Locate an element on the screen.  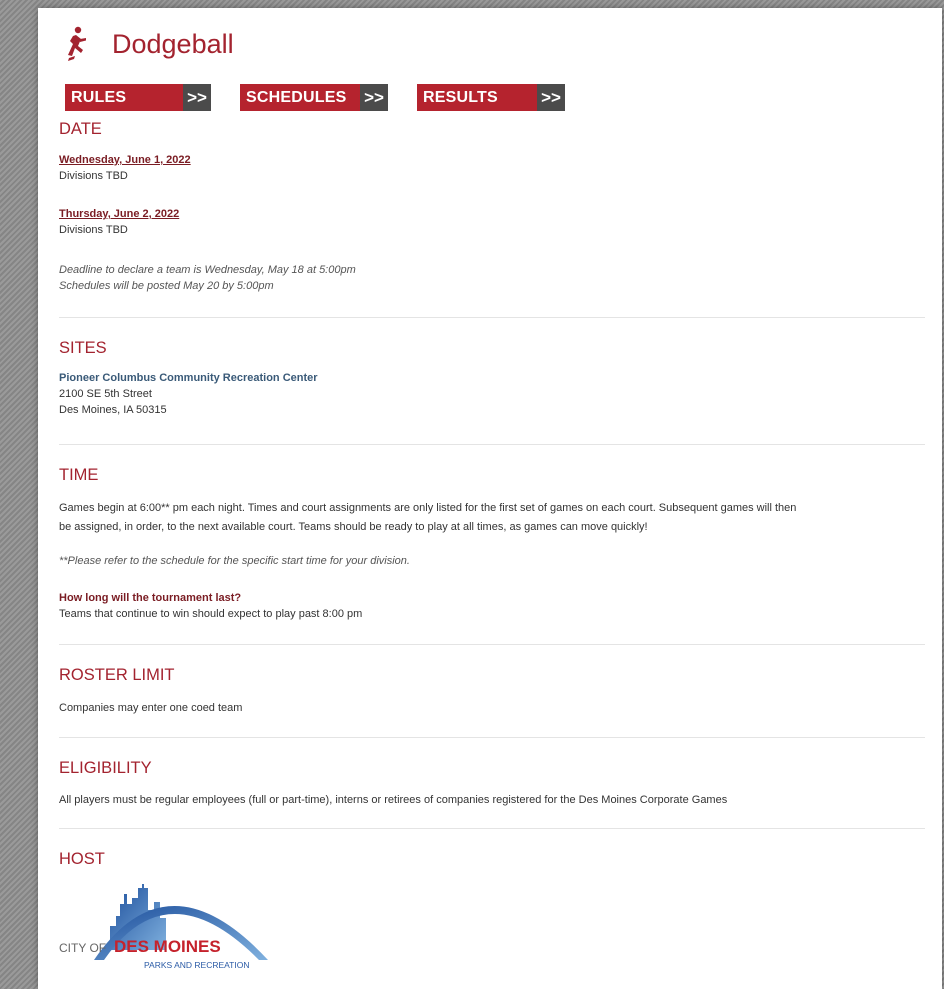
page-title: Dodgeball is located at coordinates (173, 43).